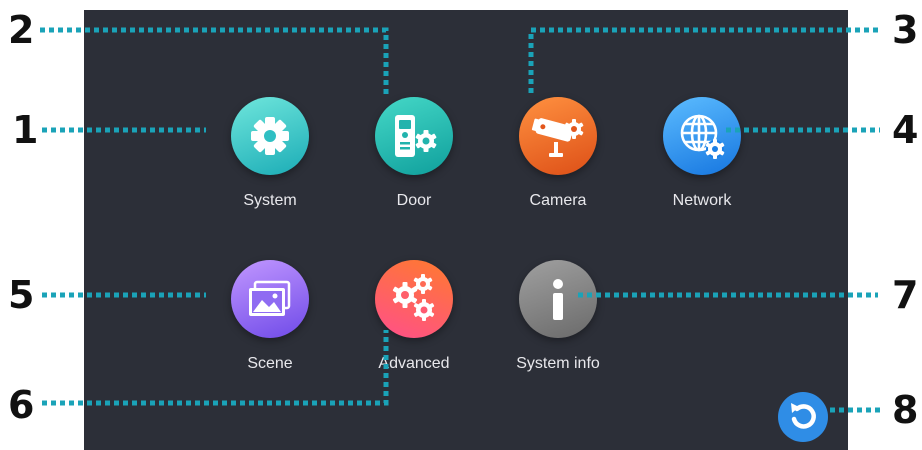 Image resolution: width=922 pixels, height=450 pixels. Describe the element at coordinates (702, 200) in the screenshot. I see `app-label-network: Network` at that location.